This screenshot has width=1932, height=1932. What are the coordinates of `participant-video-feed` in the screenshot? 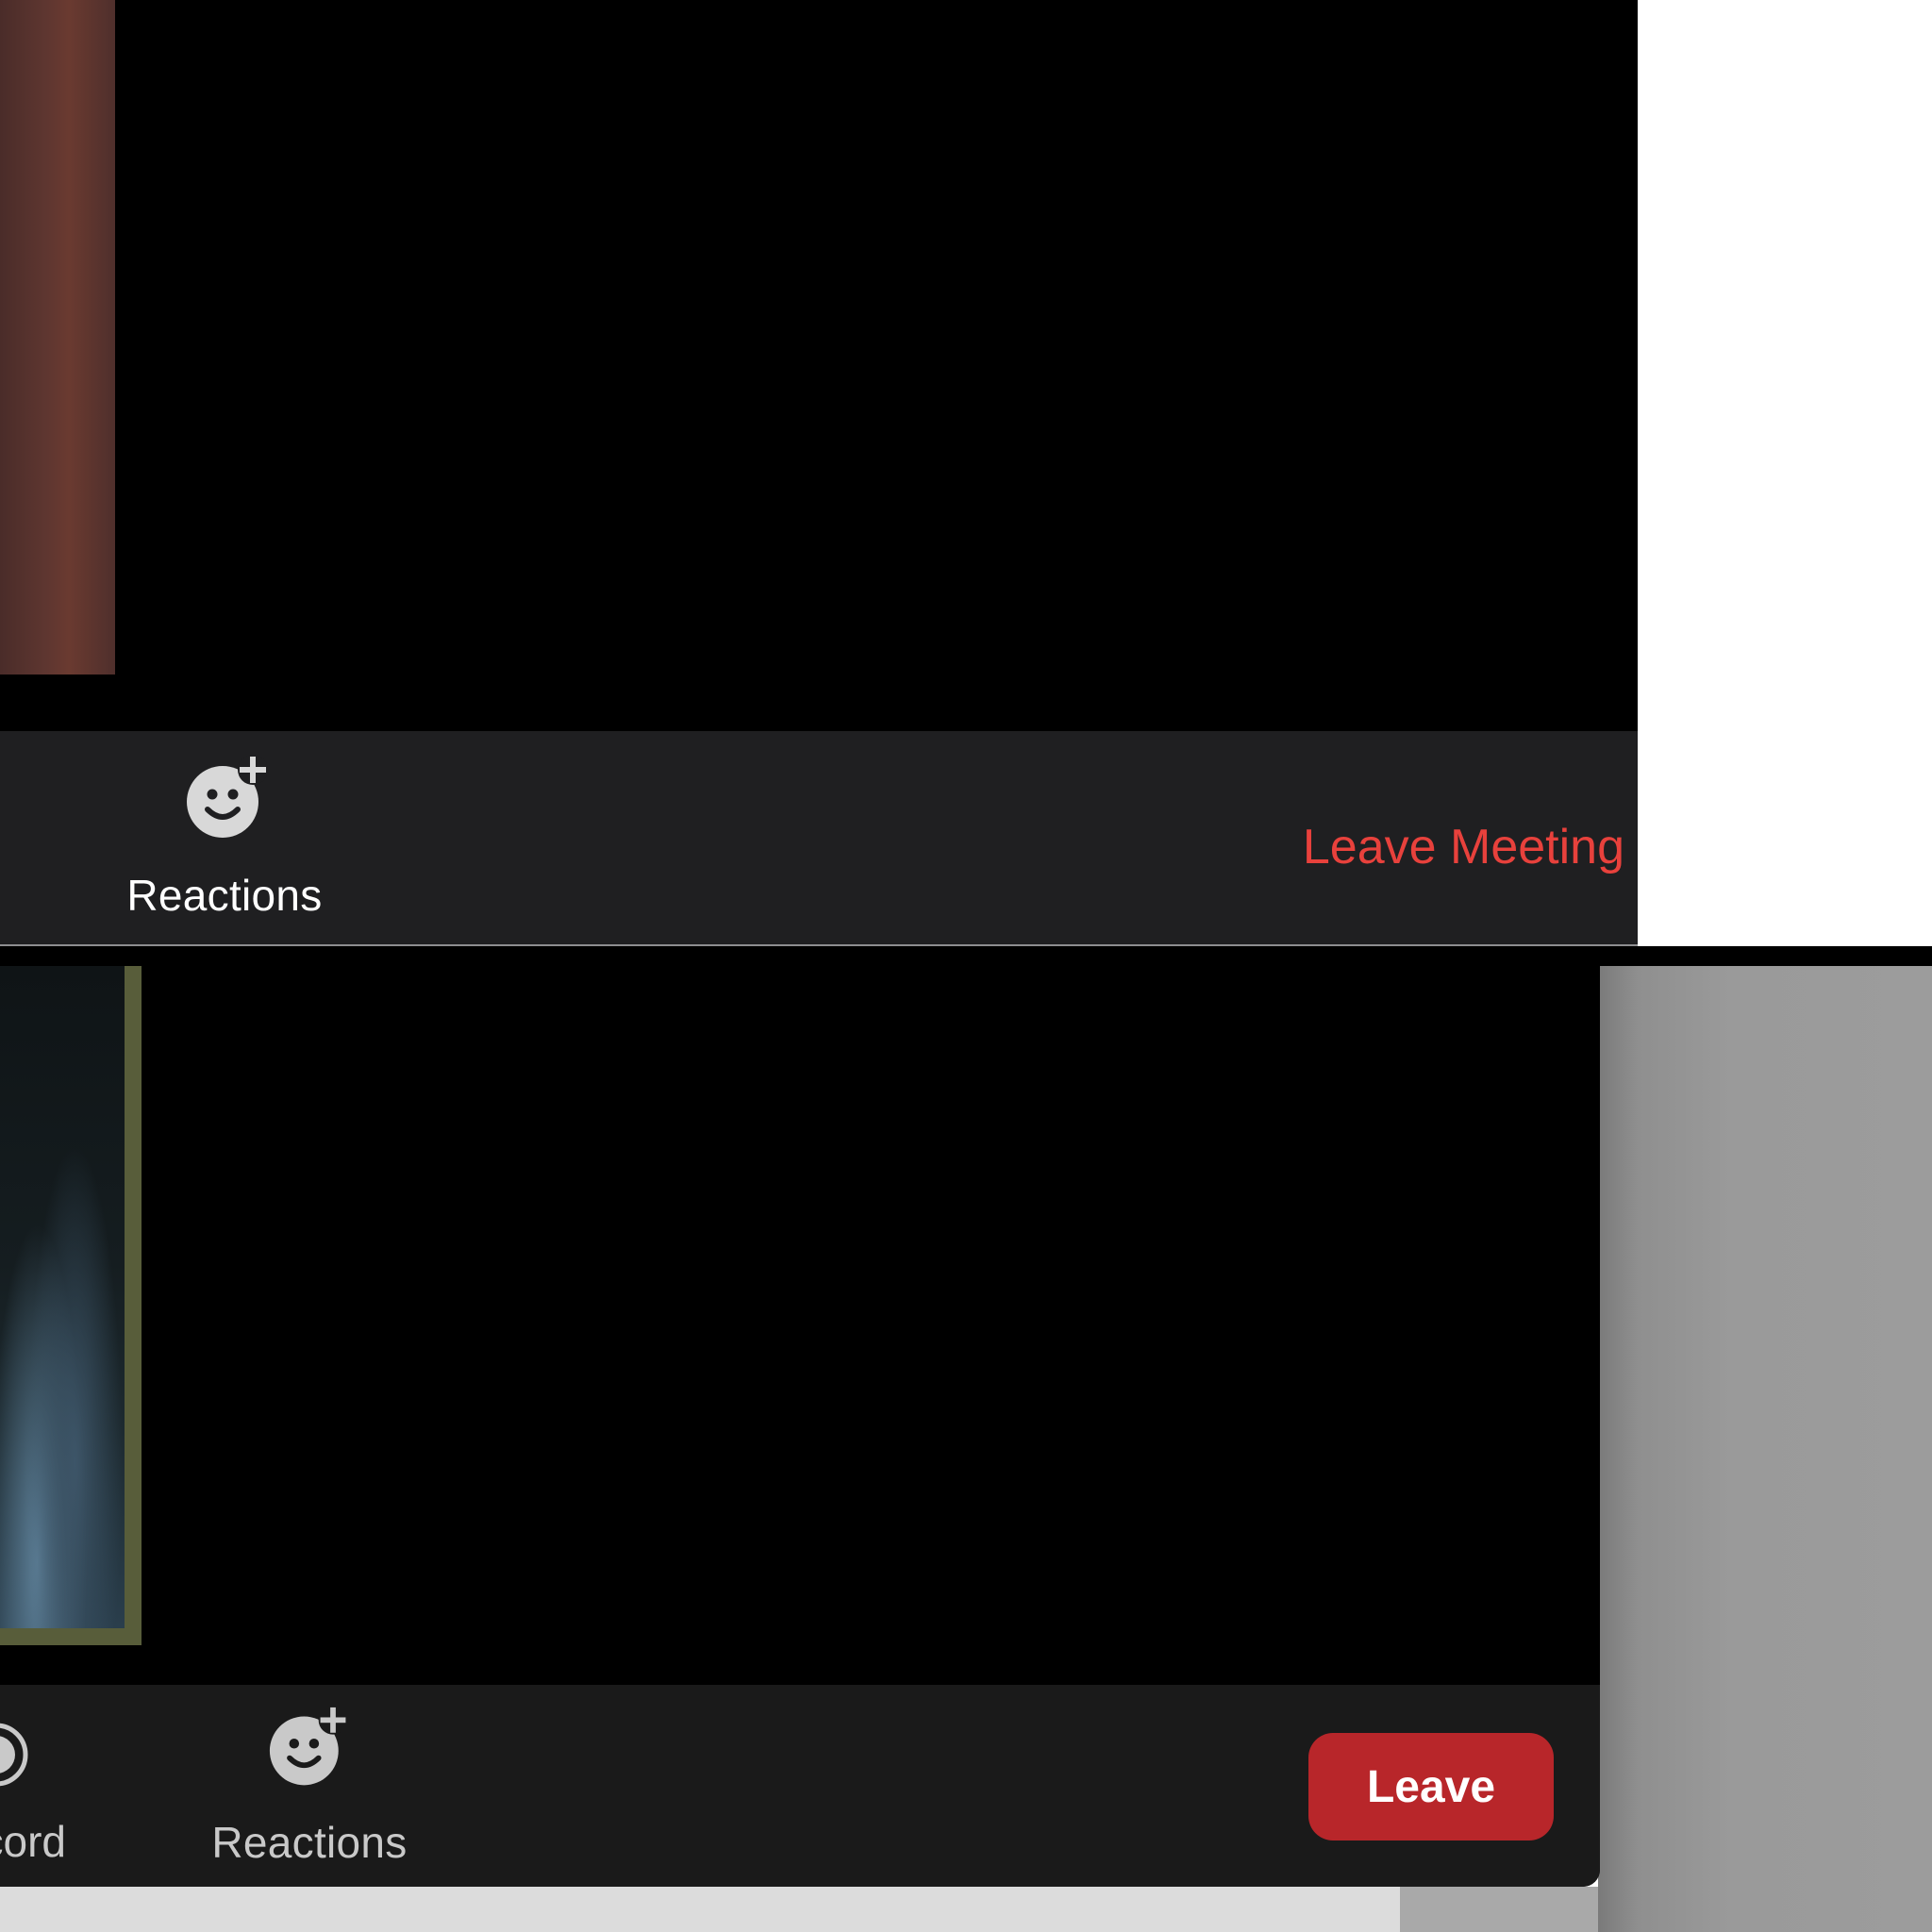 It's located at (62, 1297).